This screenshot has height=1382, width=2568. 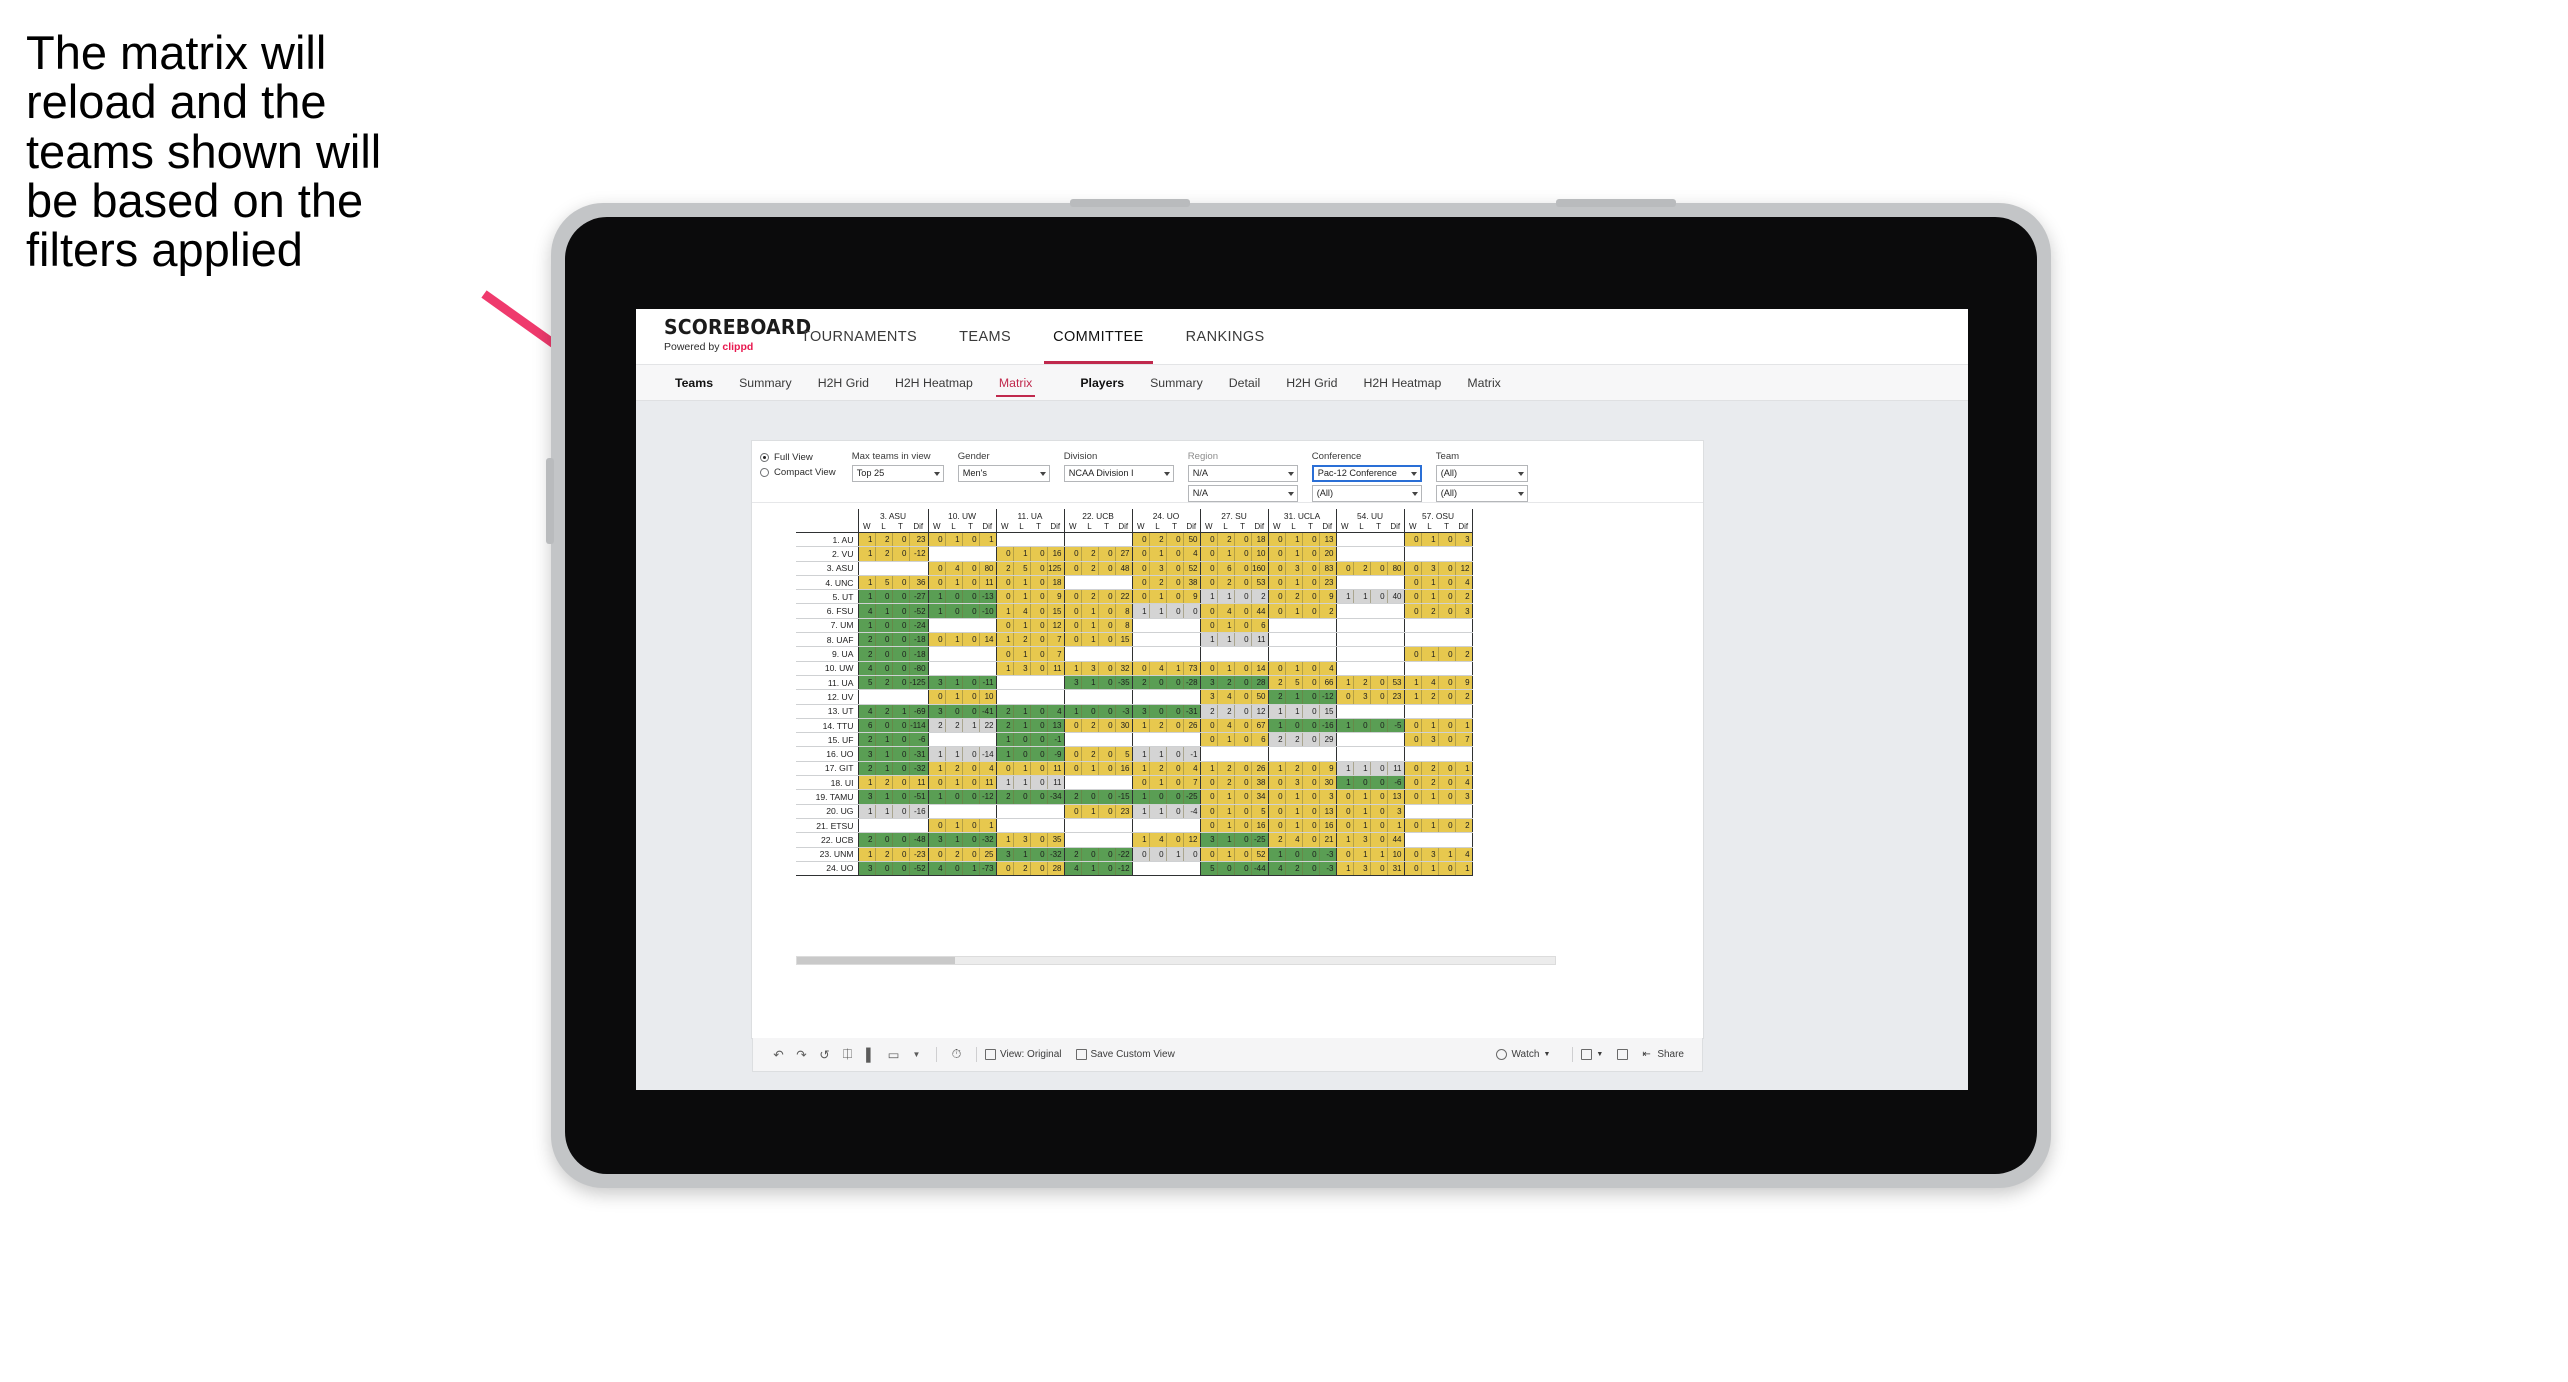 I want to click on table-row: 8. UAF 2 0 0 -18 0 1 0 14 1 2 0 7 0 1 0 15 1 1 0 11, so click(x=1134, y=640).